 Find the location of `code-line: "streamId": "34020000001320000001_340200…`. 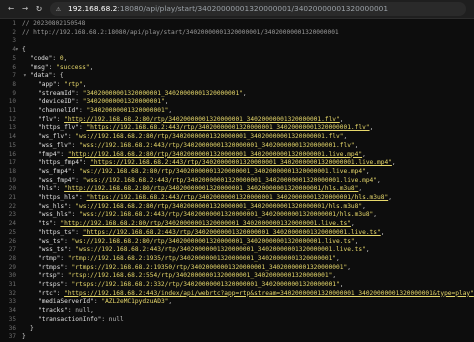

code-line: "streamId": "34020000001320000001_340200… is located at coordinates (142, 94).